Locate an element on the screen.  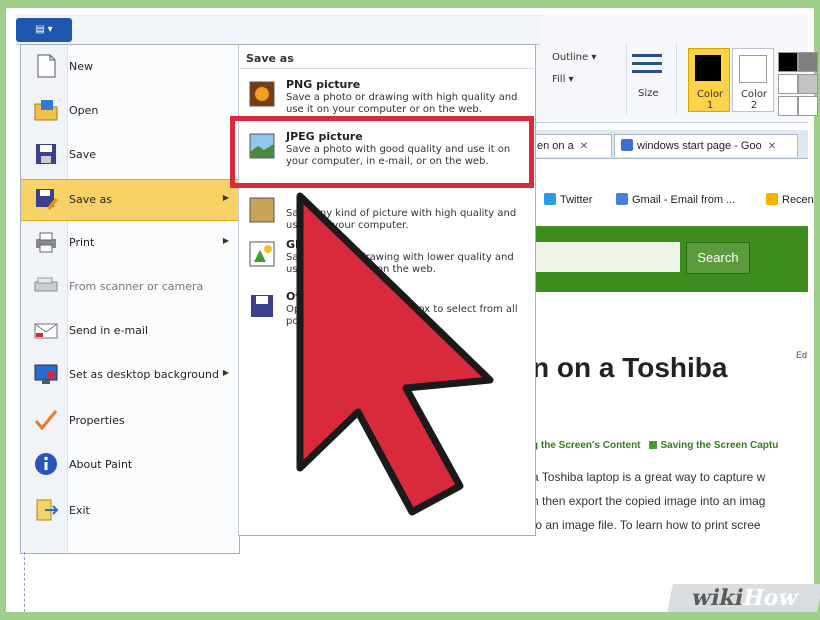
size-button: Size is located at coordinates (648, 93).